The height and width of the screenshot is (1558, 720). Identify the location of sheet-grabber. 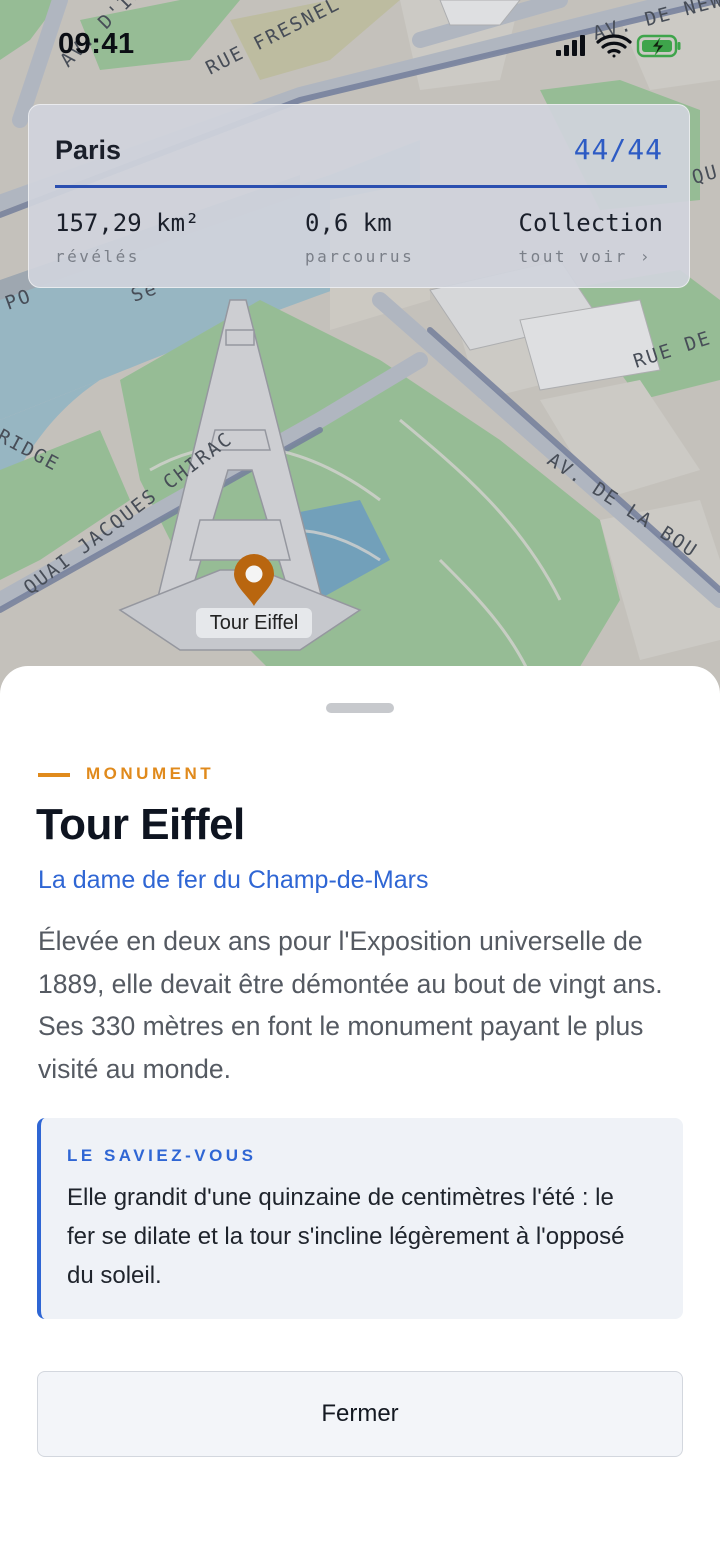
(360, 708).